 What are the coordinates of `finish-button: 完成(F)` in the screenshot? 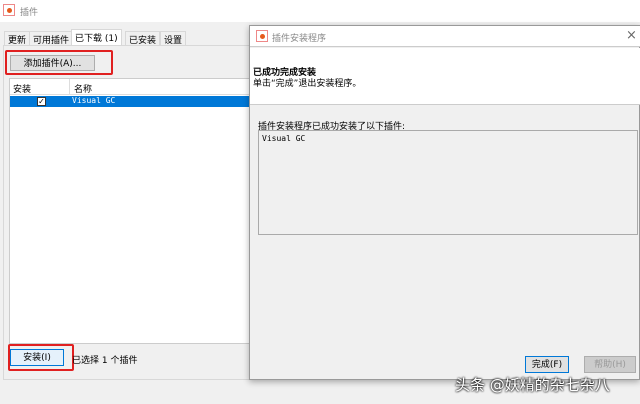 It's located at (547, 364).